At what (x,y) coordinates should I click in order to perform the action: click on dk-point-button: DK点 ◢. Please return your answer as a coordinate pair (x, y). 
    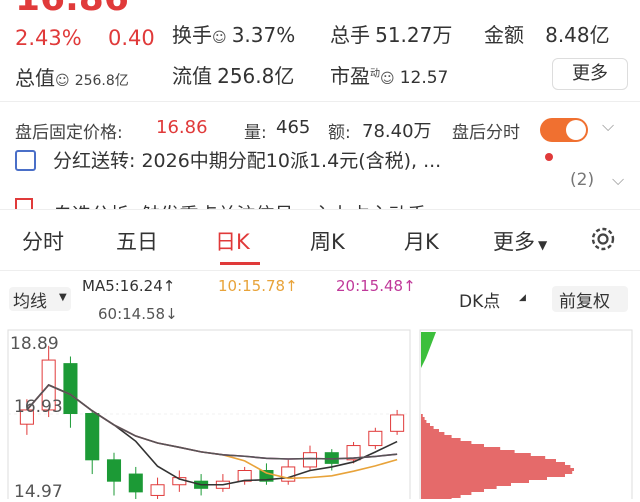
    Looking at the image, I should click on (492, 299).